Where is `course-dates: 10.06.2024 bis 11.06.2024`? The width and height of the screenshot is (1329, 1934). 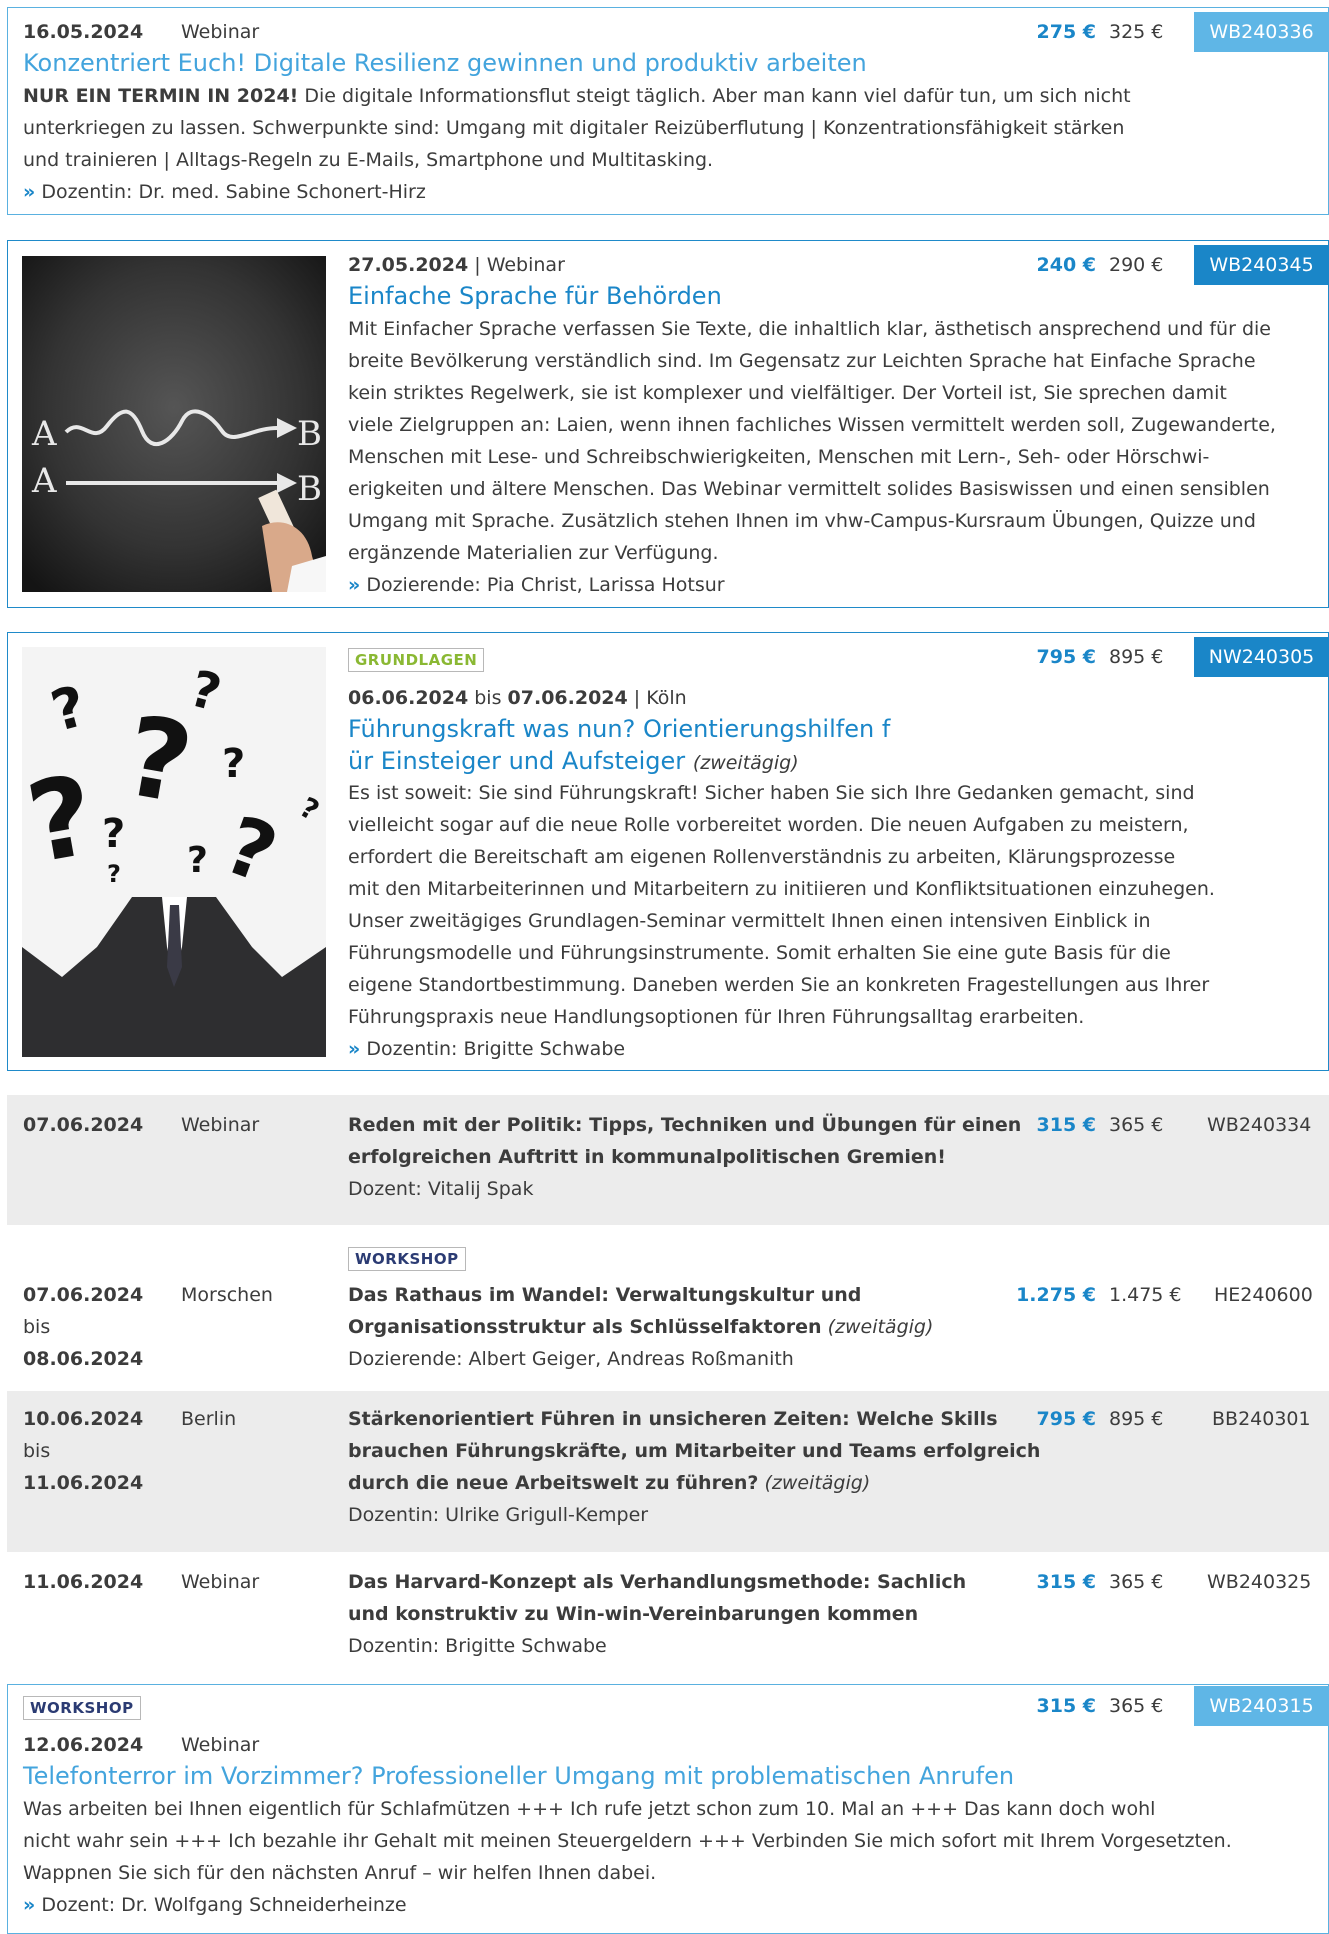 course-dates: 10.06.2024 bis 11.06.2024 is located at coordinates (83, 1451).